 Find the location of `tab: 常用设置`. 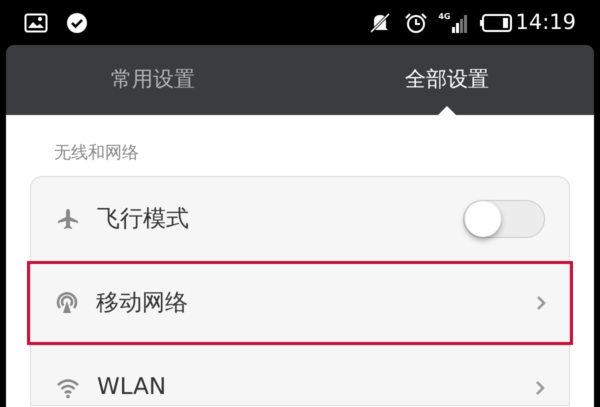

tab: 常用设置 is located at coordinates (153, 80).